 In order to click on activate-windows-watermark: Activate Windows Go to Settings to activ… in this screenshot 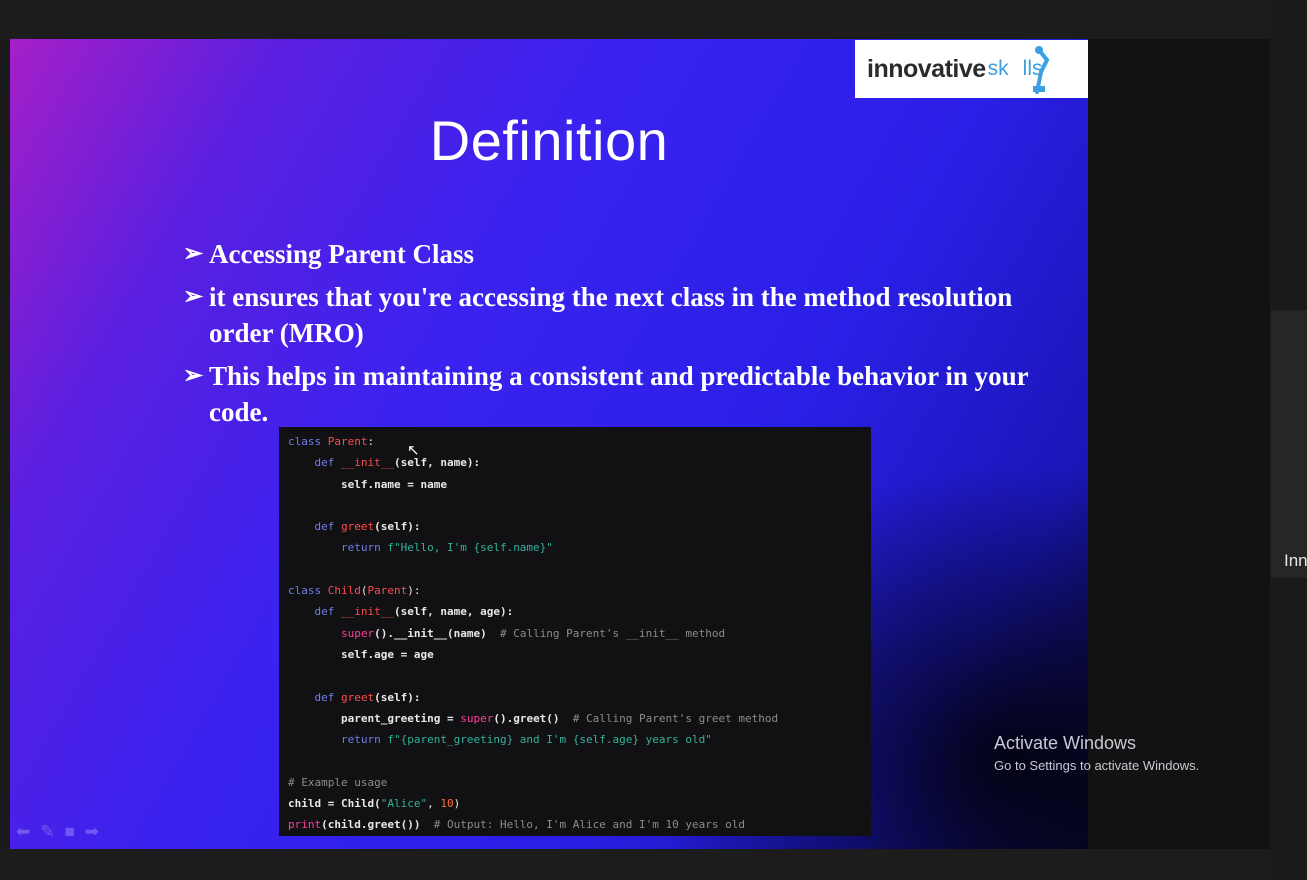, I will do `click(1096, 753)`.